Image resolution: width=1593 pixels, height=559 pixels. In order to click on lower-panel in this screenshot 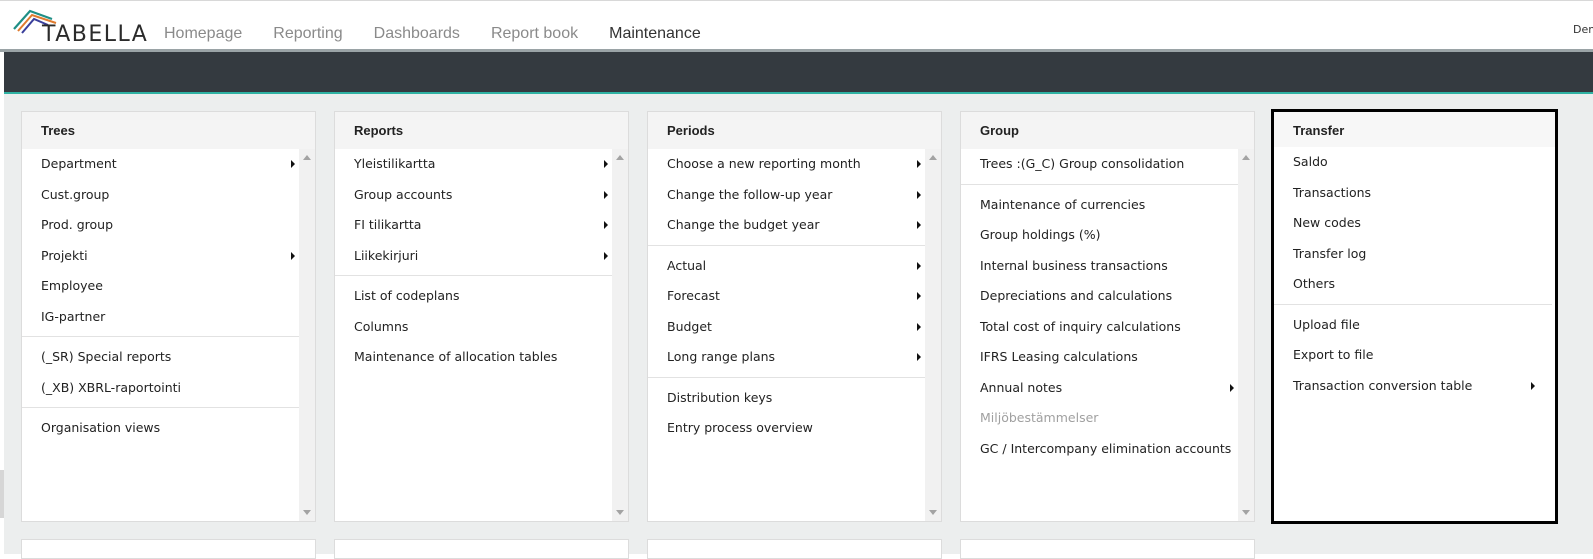, I will do `click(794, 549)`.